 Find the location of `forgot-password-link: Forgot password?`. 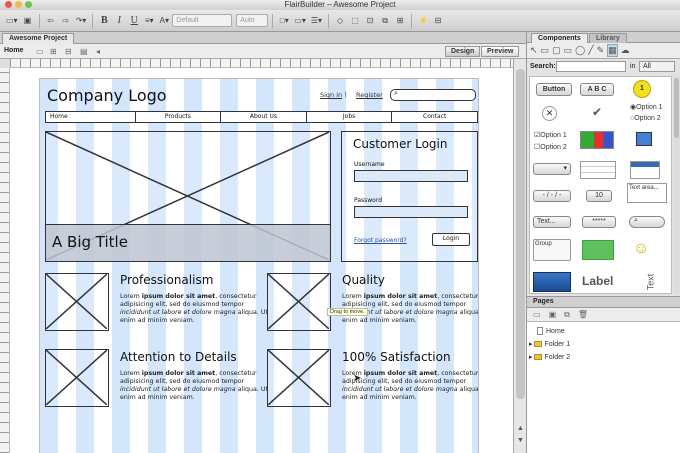

forgot-password-link: Forgot password? is located at coordinates (380, 240).